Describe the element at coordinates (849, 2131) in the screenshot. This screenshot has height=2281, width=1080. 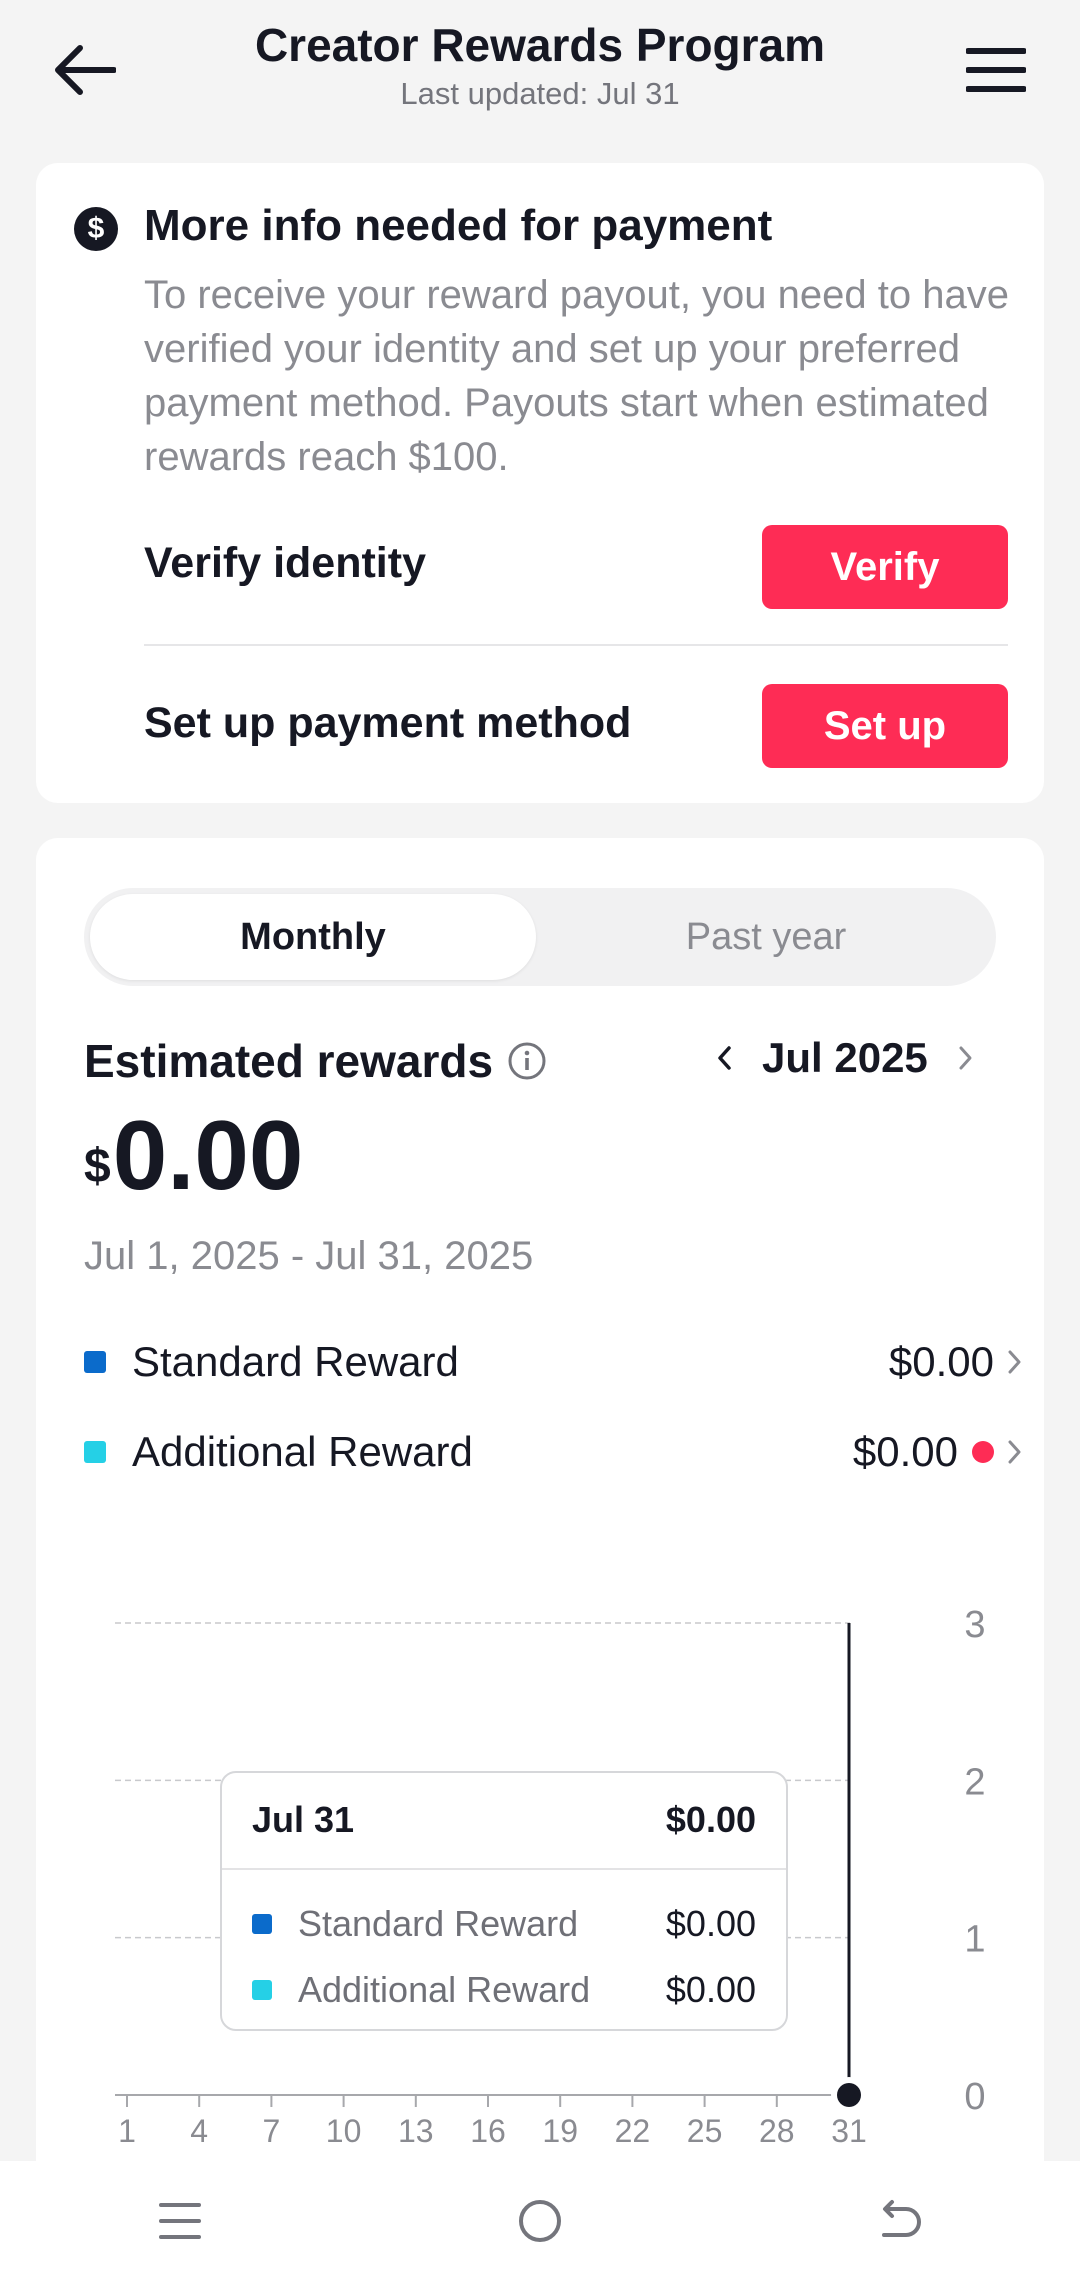
I see `x-tick-label: 31` at that location.